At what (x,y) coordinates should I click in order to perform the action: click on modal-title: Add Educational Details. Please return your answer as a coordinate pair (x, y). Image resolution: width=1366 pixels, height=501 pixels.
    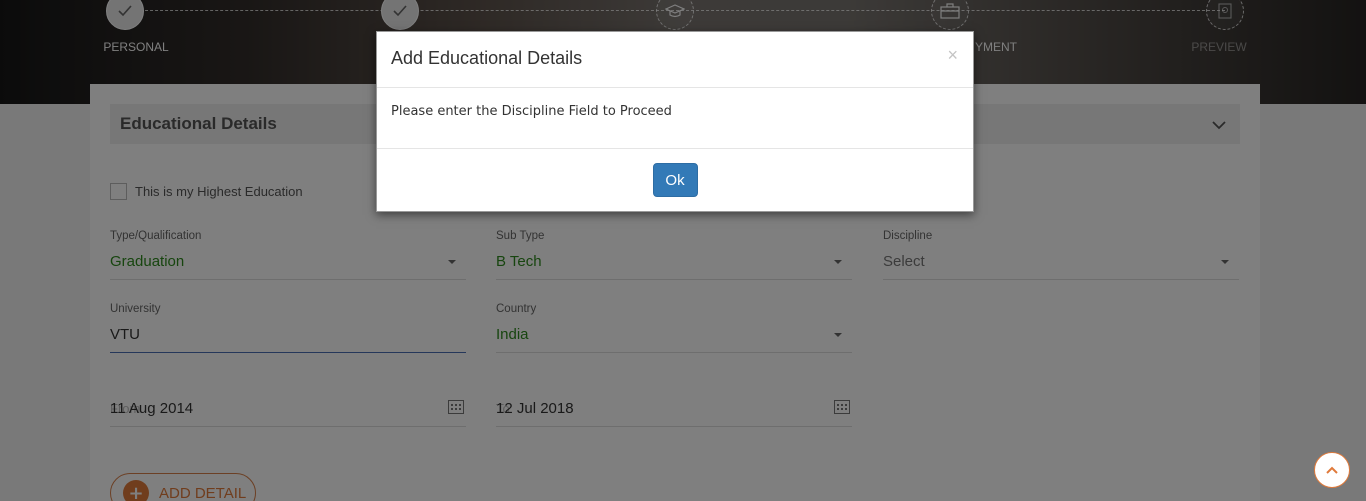
    Looking at the image, I should click on (487, 58).